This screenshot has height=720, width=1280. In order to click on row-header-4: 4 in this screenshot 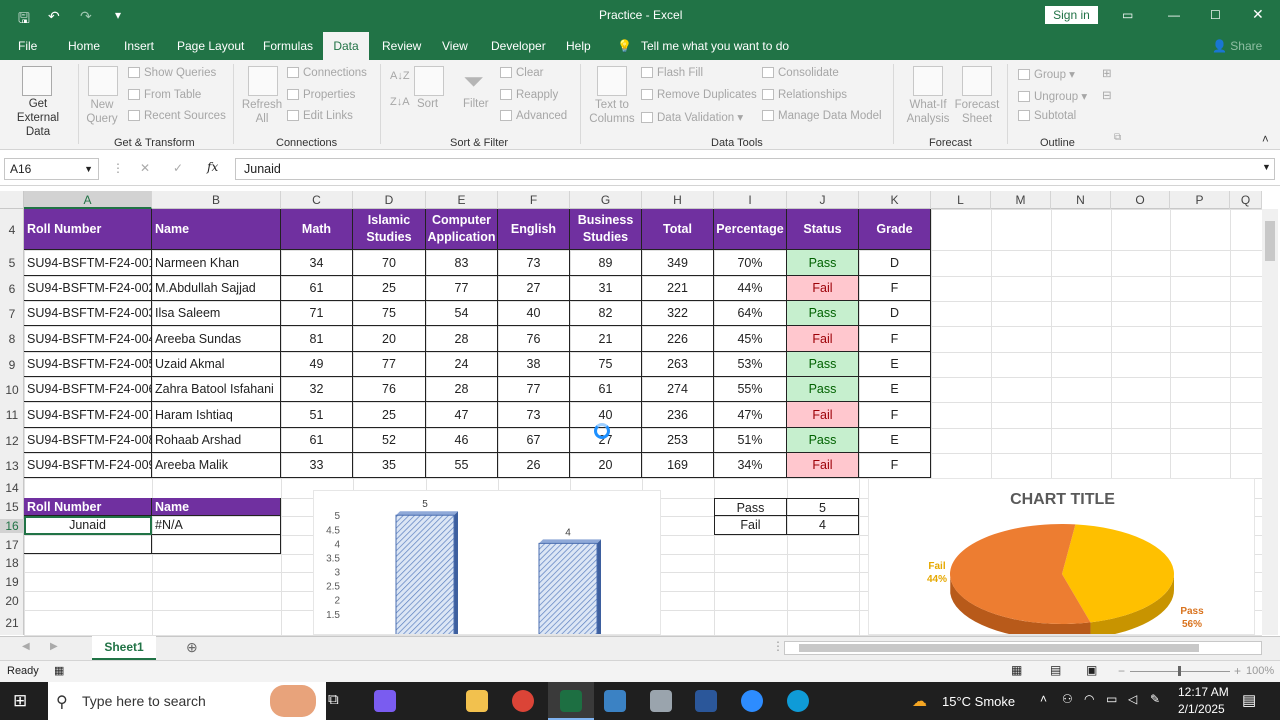, I will do `click(12, 230)`.